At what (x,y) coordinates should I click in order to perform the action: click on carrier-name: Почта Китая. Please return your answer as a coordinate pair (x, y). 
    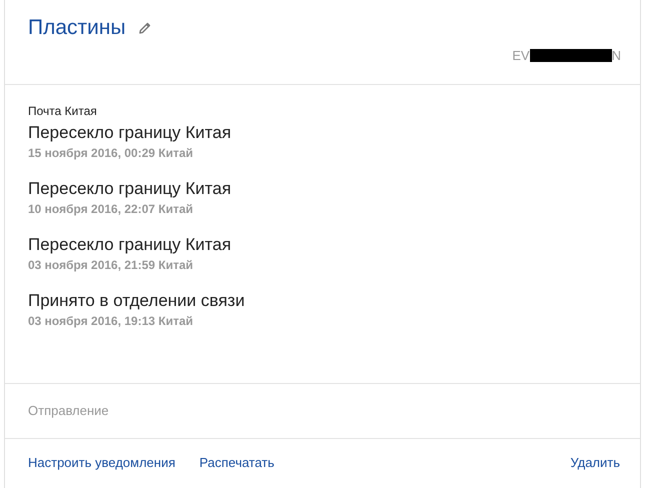
    Looking at the image, I should click on (63, 111).